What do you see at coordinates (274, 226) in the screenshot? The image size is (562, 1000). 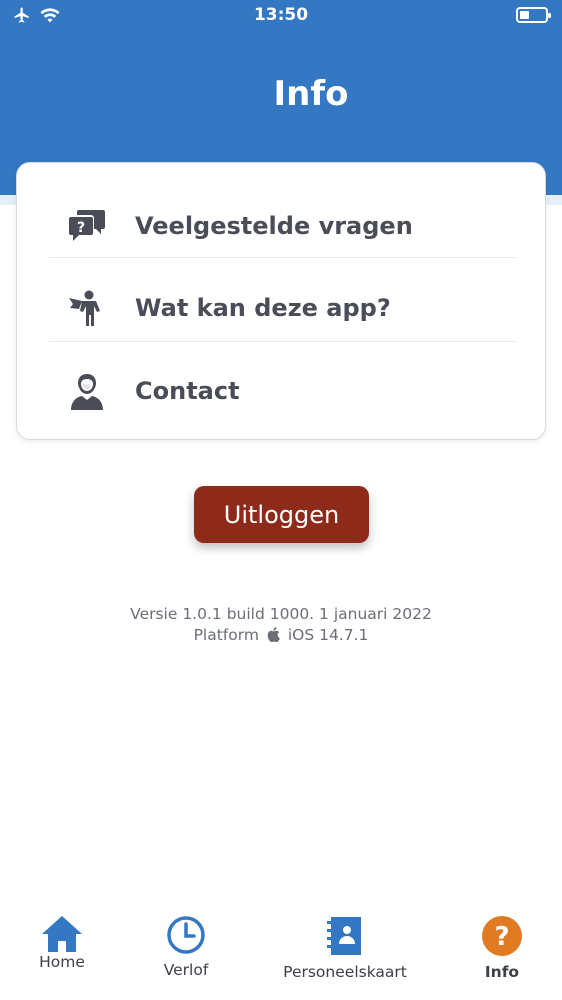 I see `menu-item-label: Veelgestelde vragen` at bounding box center [274, 226].